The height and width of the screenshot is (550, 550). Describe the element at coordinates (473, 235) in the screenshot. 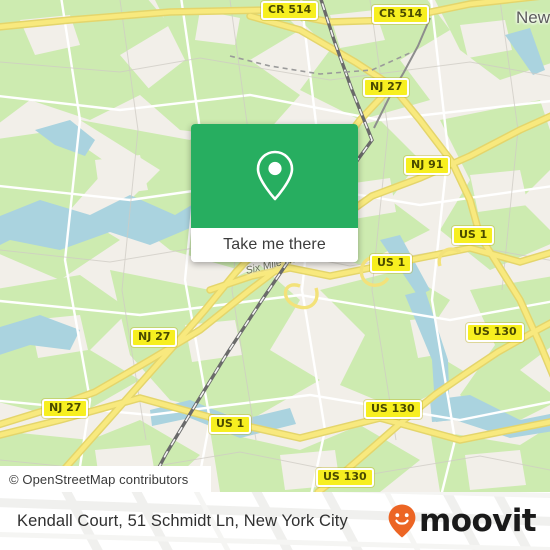

I see `road-shield-us1-a: US 1` at that location.